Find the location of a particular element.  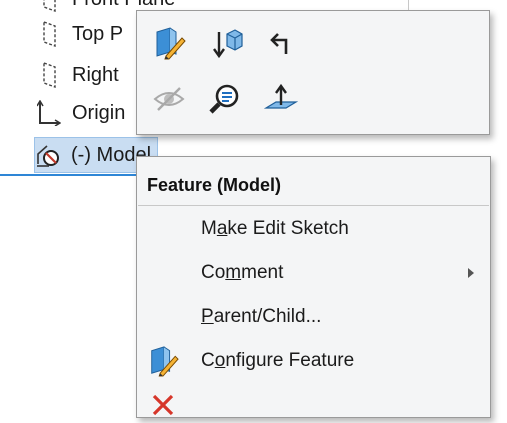

eye-slash-icon is located at coordinates (169, 101).